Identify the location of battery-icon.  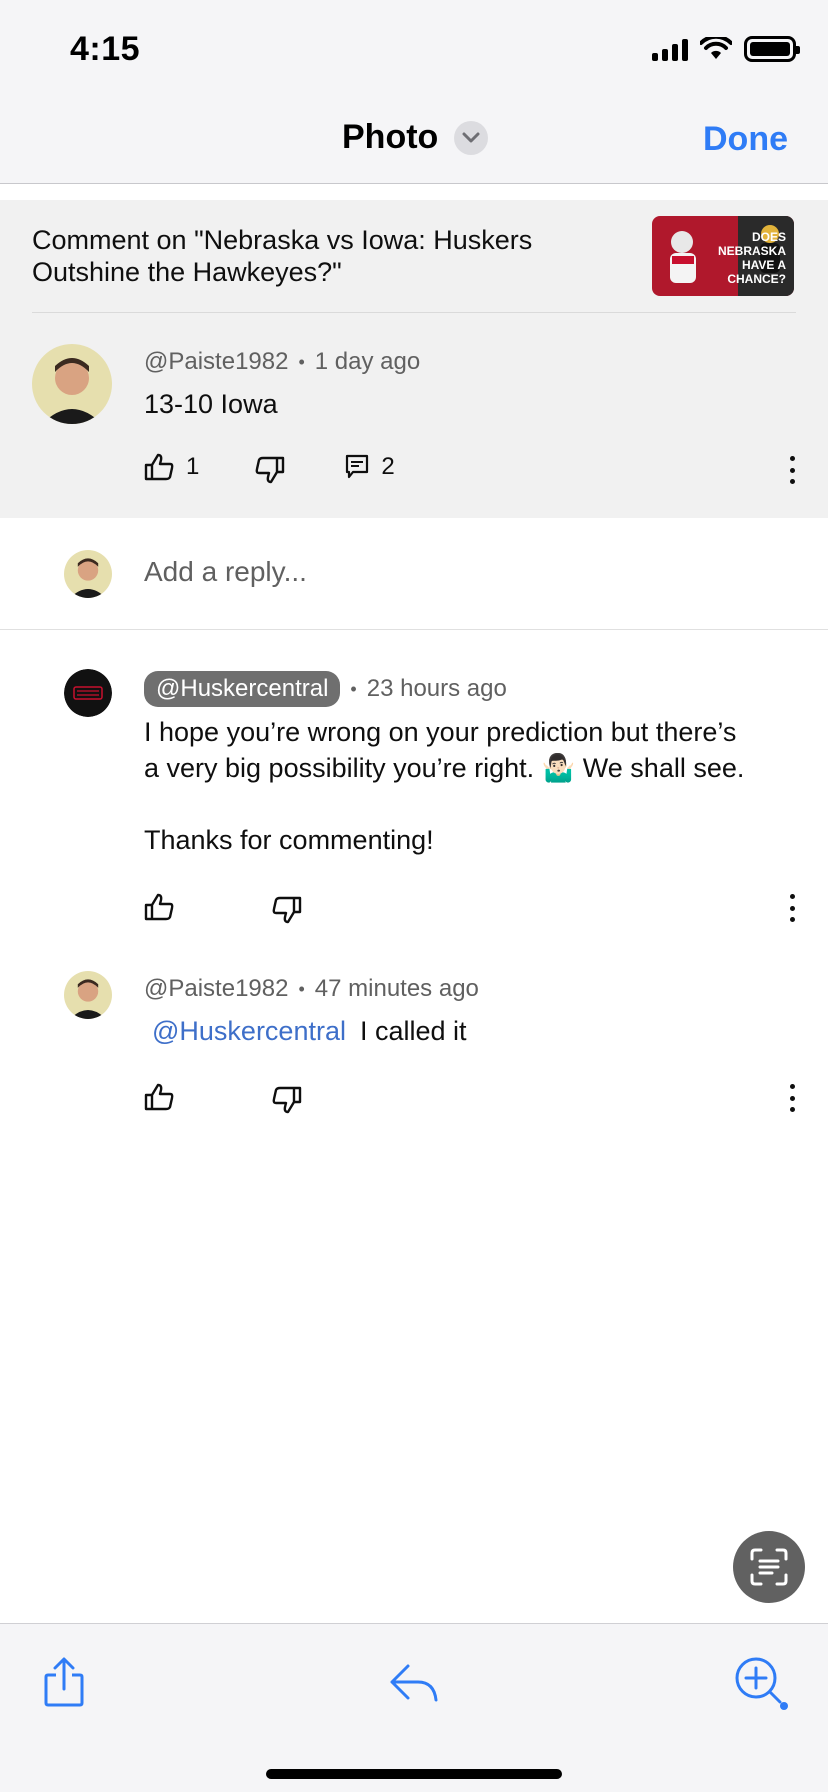
(772, 49).